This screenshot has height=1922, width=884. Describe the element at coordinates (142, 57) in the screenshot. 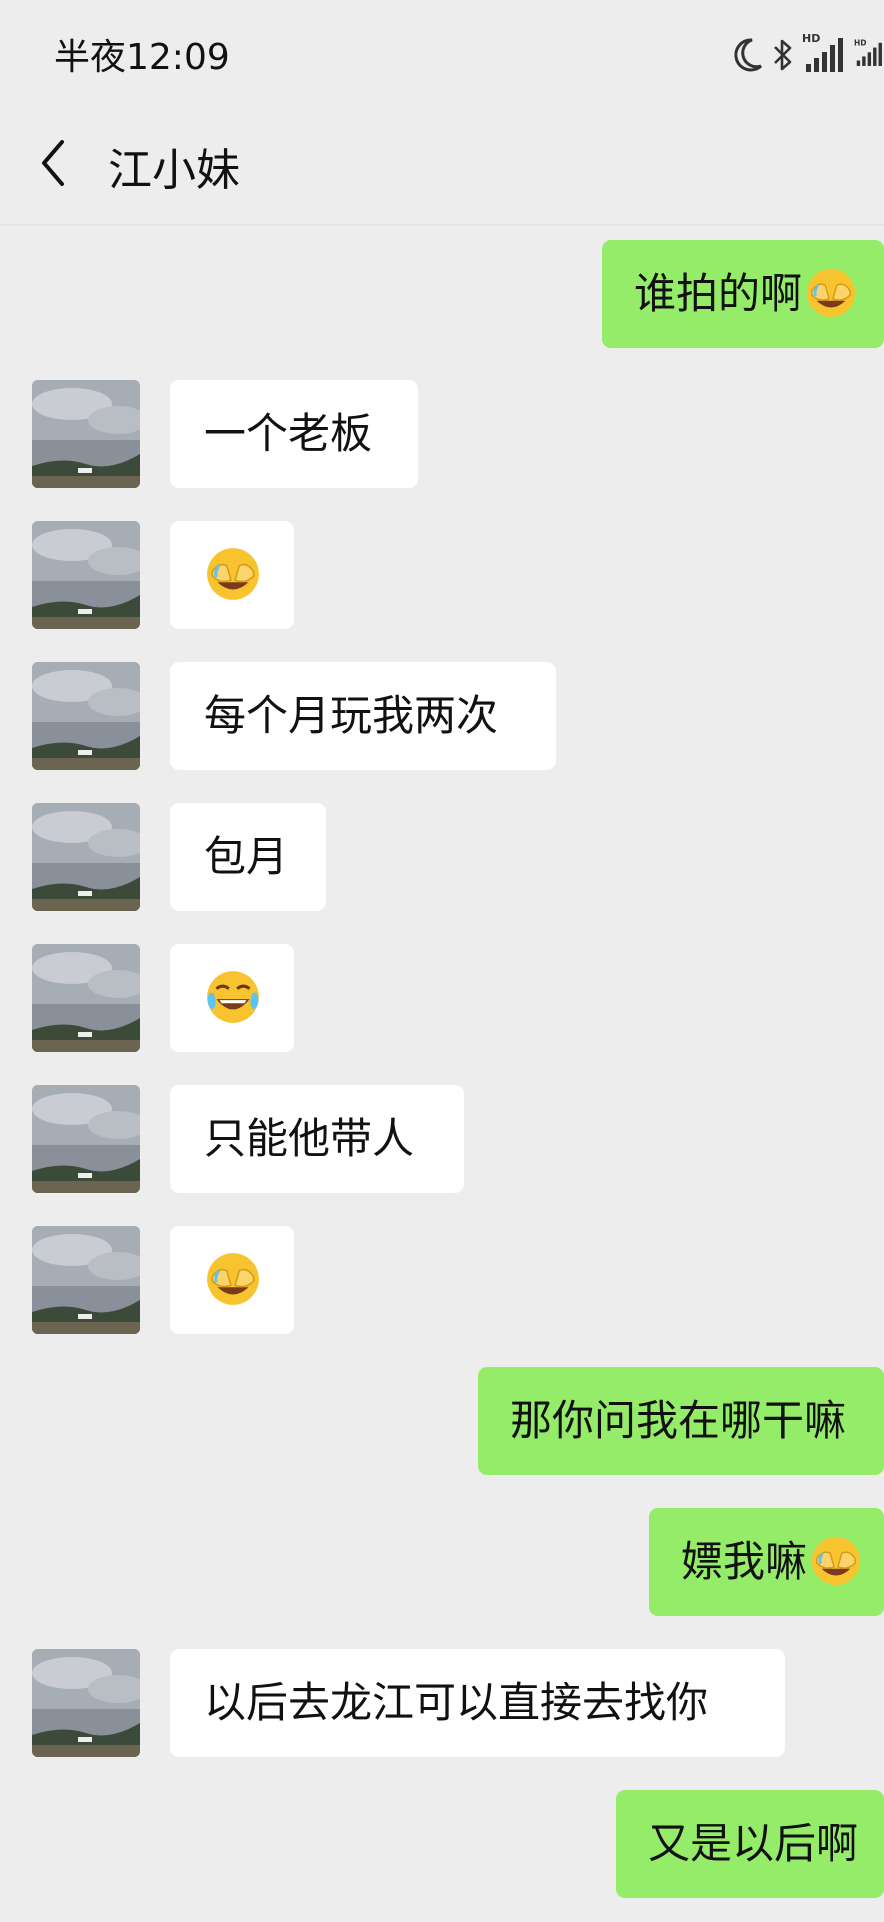

I see `status-time: 半夜12:09` at that location.